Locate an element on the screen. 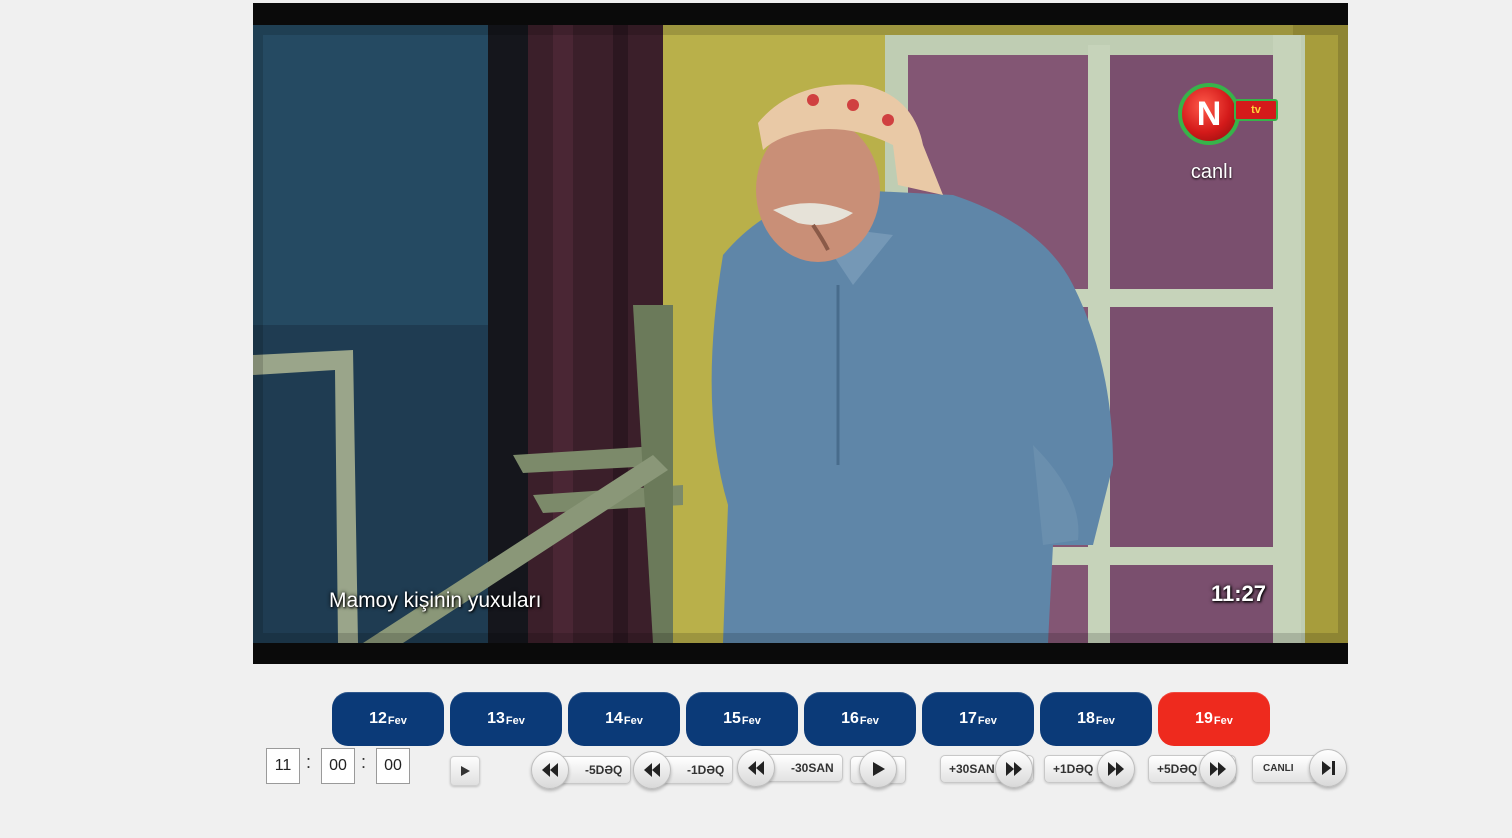 This screenshot has height=838, width=1512. go-live-icon-button is located at coordinates (1328, 768).